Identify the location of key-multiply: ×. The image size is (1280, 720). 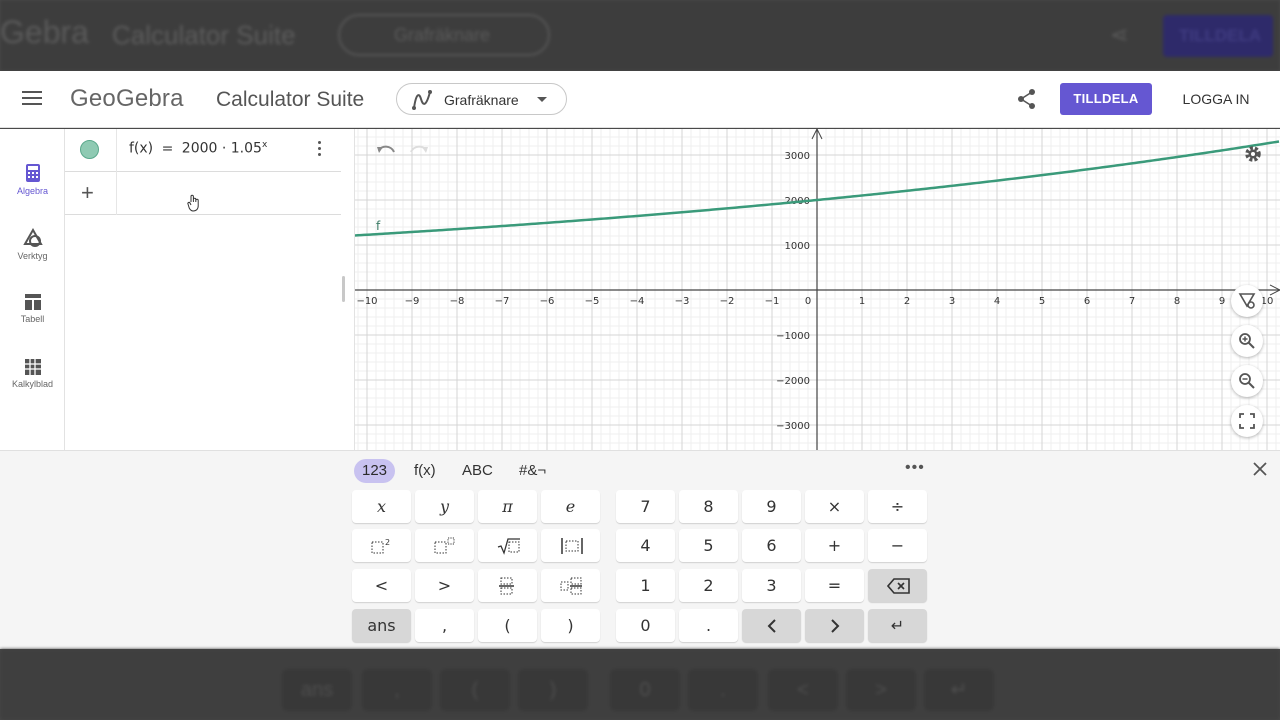
(834, 506).